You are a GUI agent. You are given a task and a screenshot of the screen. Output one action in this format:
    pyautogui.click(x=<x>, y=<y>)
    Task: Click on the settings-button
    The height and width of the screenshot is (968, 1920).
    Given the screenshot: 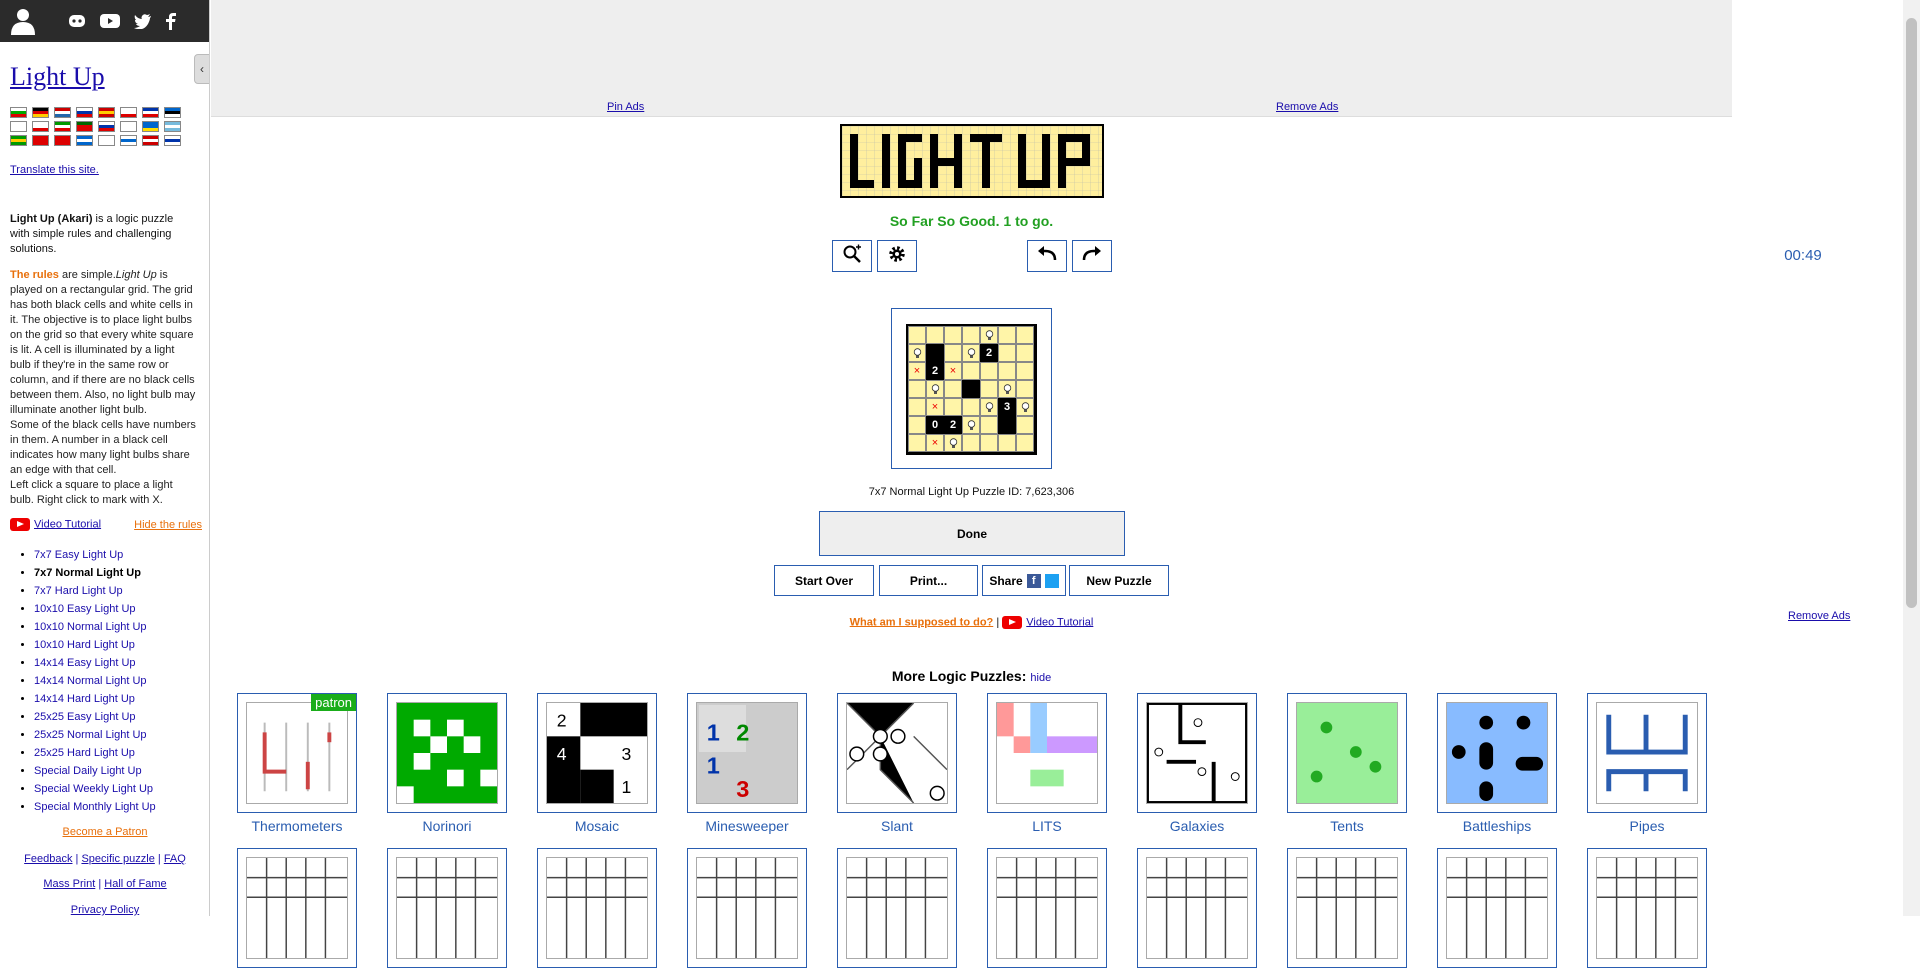 What is the action you would take?
    pyautogui.click(x=897, y=256)
    